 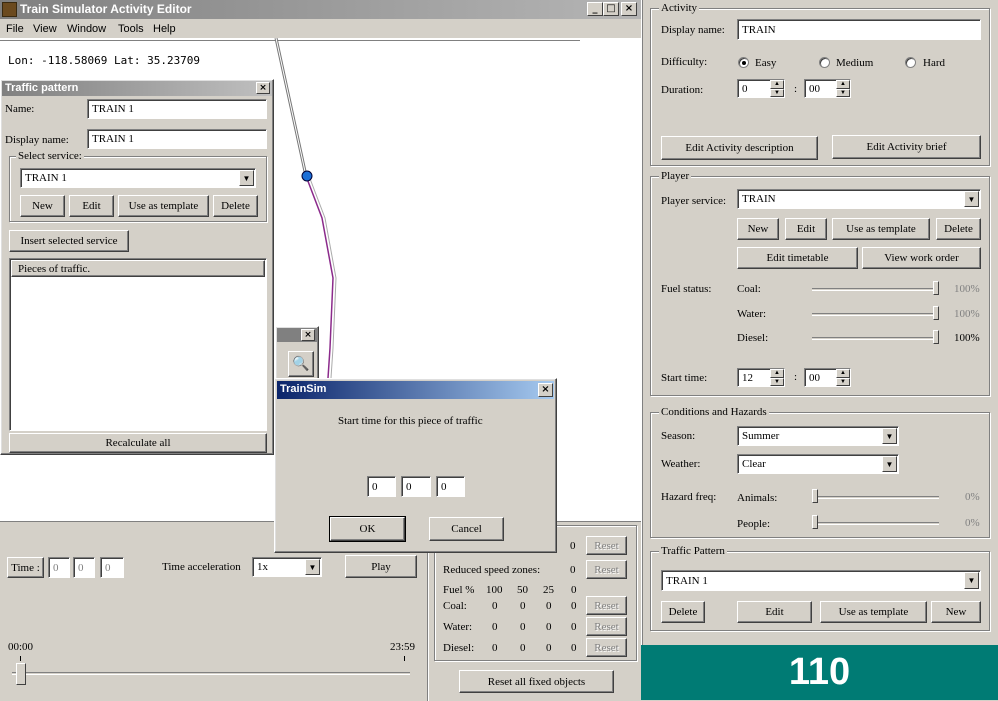 What do you see at coordinates (595, 9) in the screenshot?
I see `minimize-button: _` at bounding box center [595, 9].